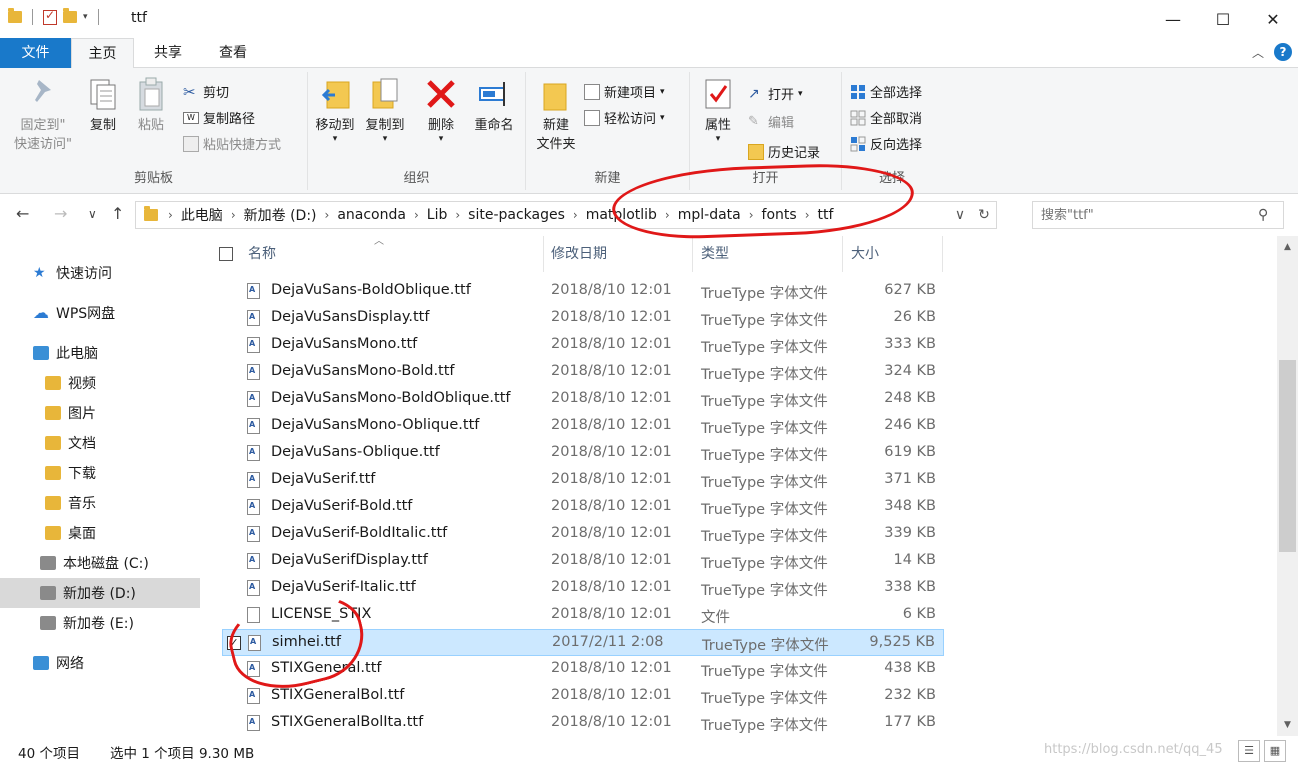  Describe the element at coordinates (619, 254) in the screenshot. I see `column-header-date: 修改日期` at that location.